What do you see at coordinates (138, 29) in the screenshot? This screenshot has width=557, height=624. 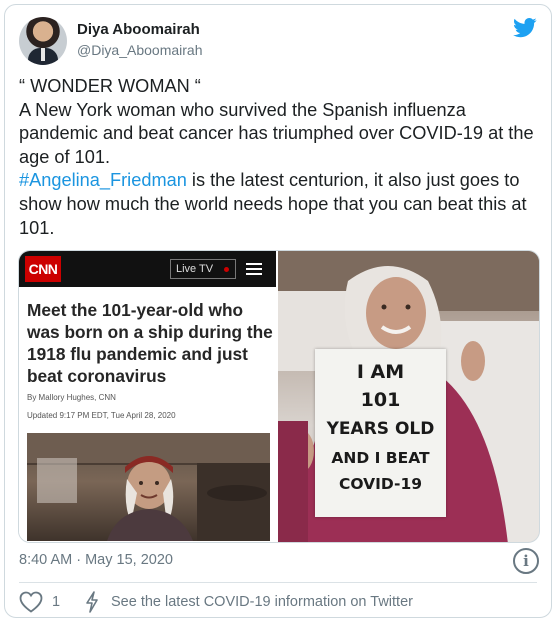 I see `author-name: Diya Aboomairah` at bounding box center [138, 29].